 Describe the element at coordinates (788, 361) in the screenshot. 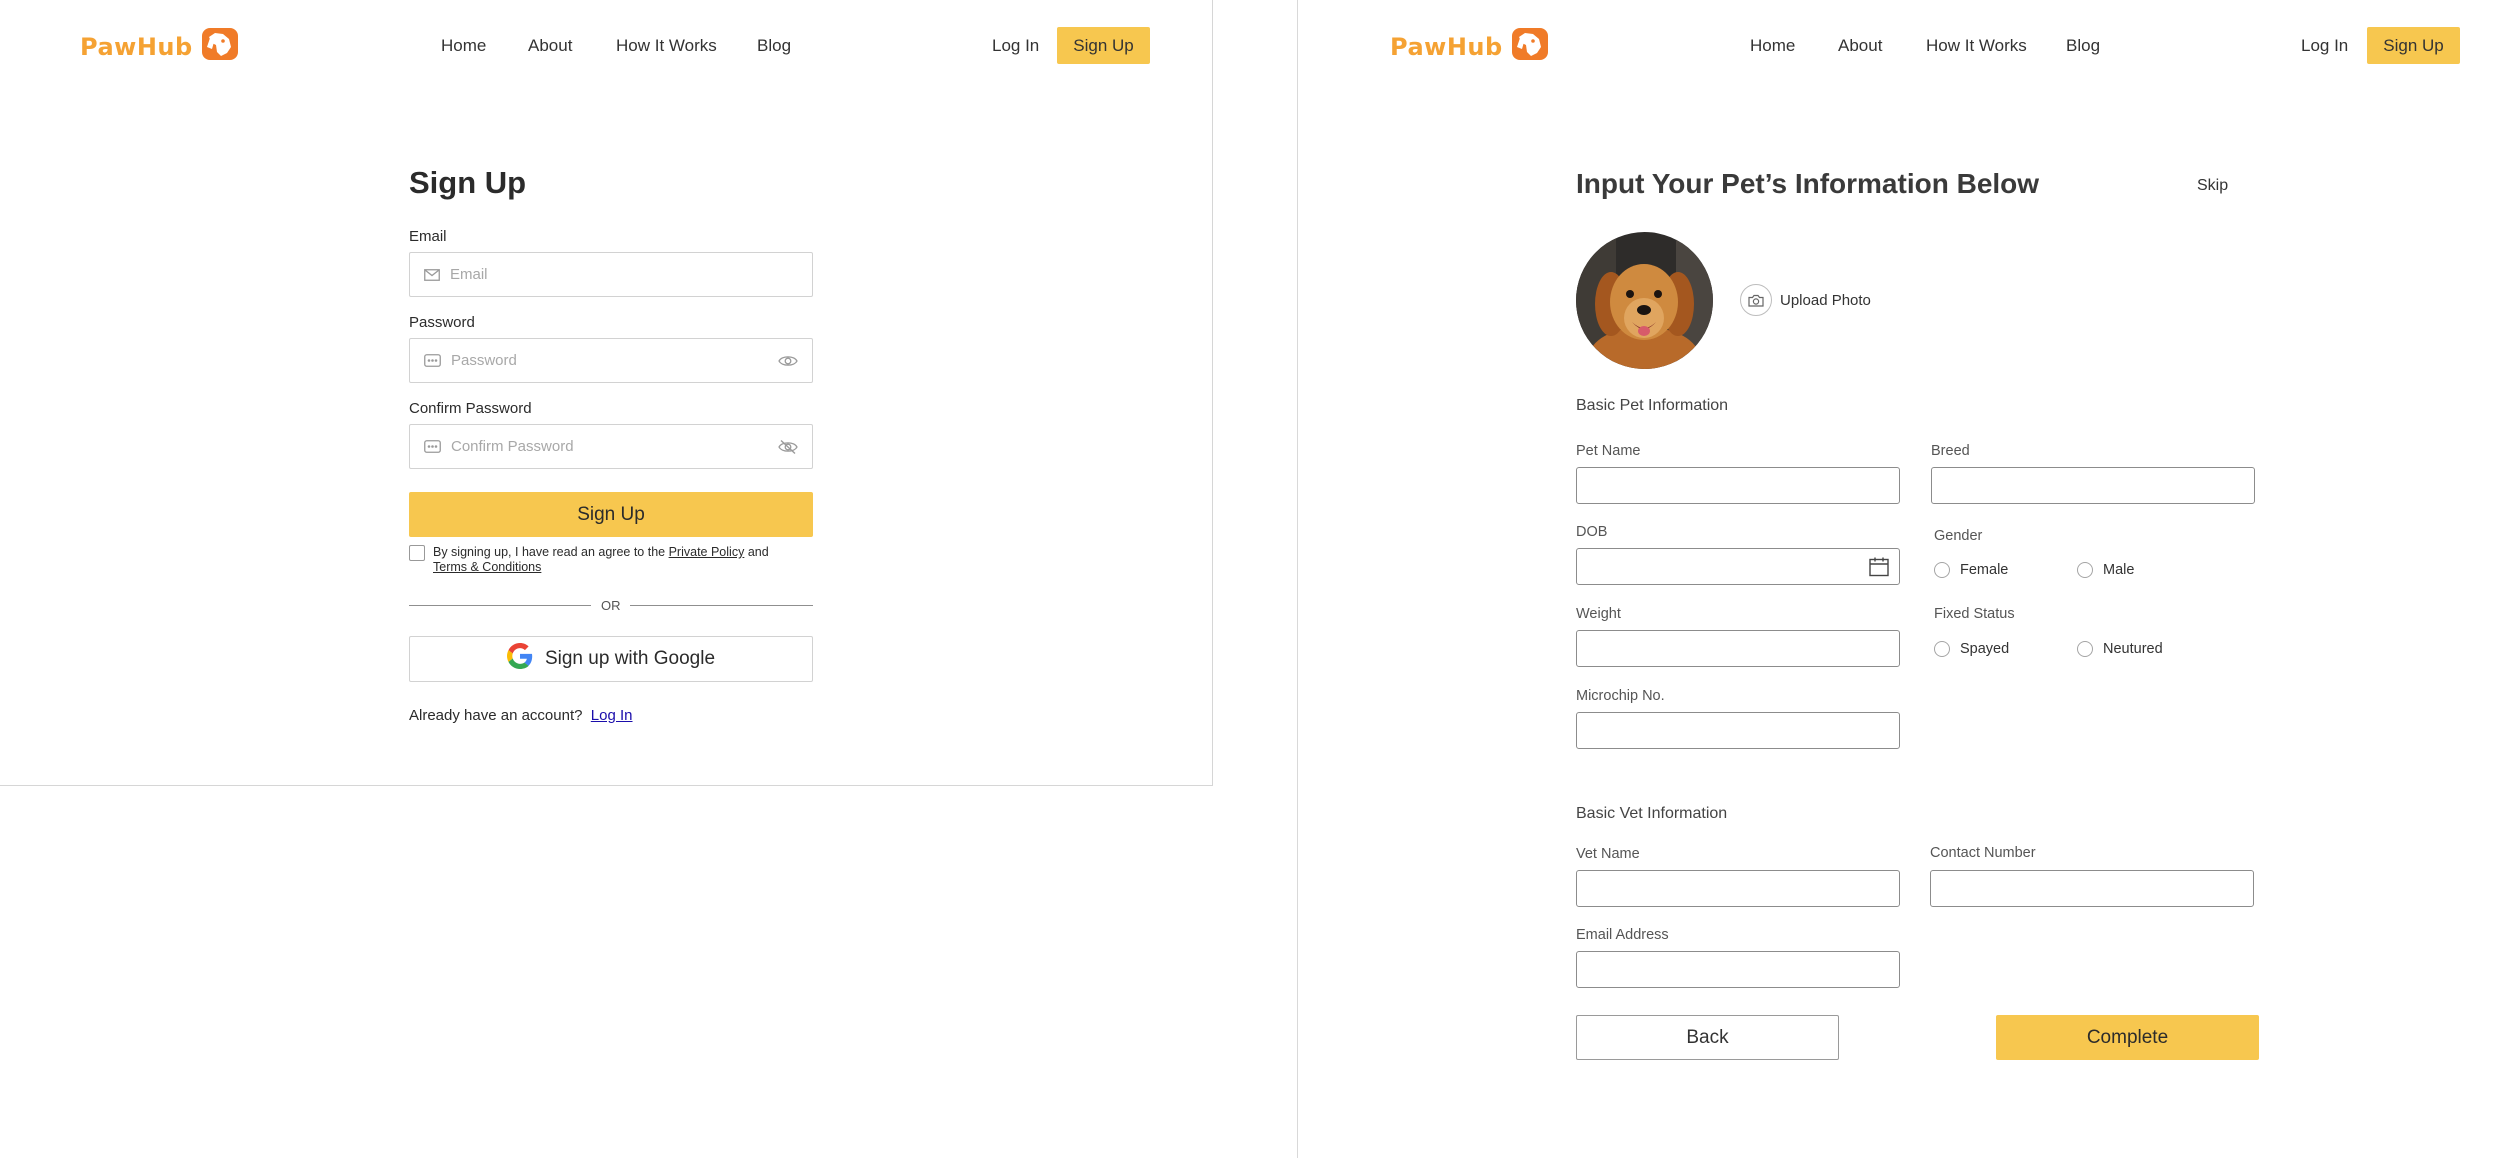

I see `eye-icon` at that location.